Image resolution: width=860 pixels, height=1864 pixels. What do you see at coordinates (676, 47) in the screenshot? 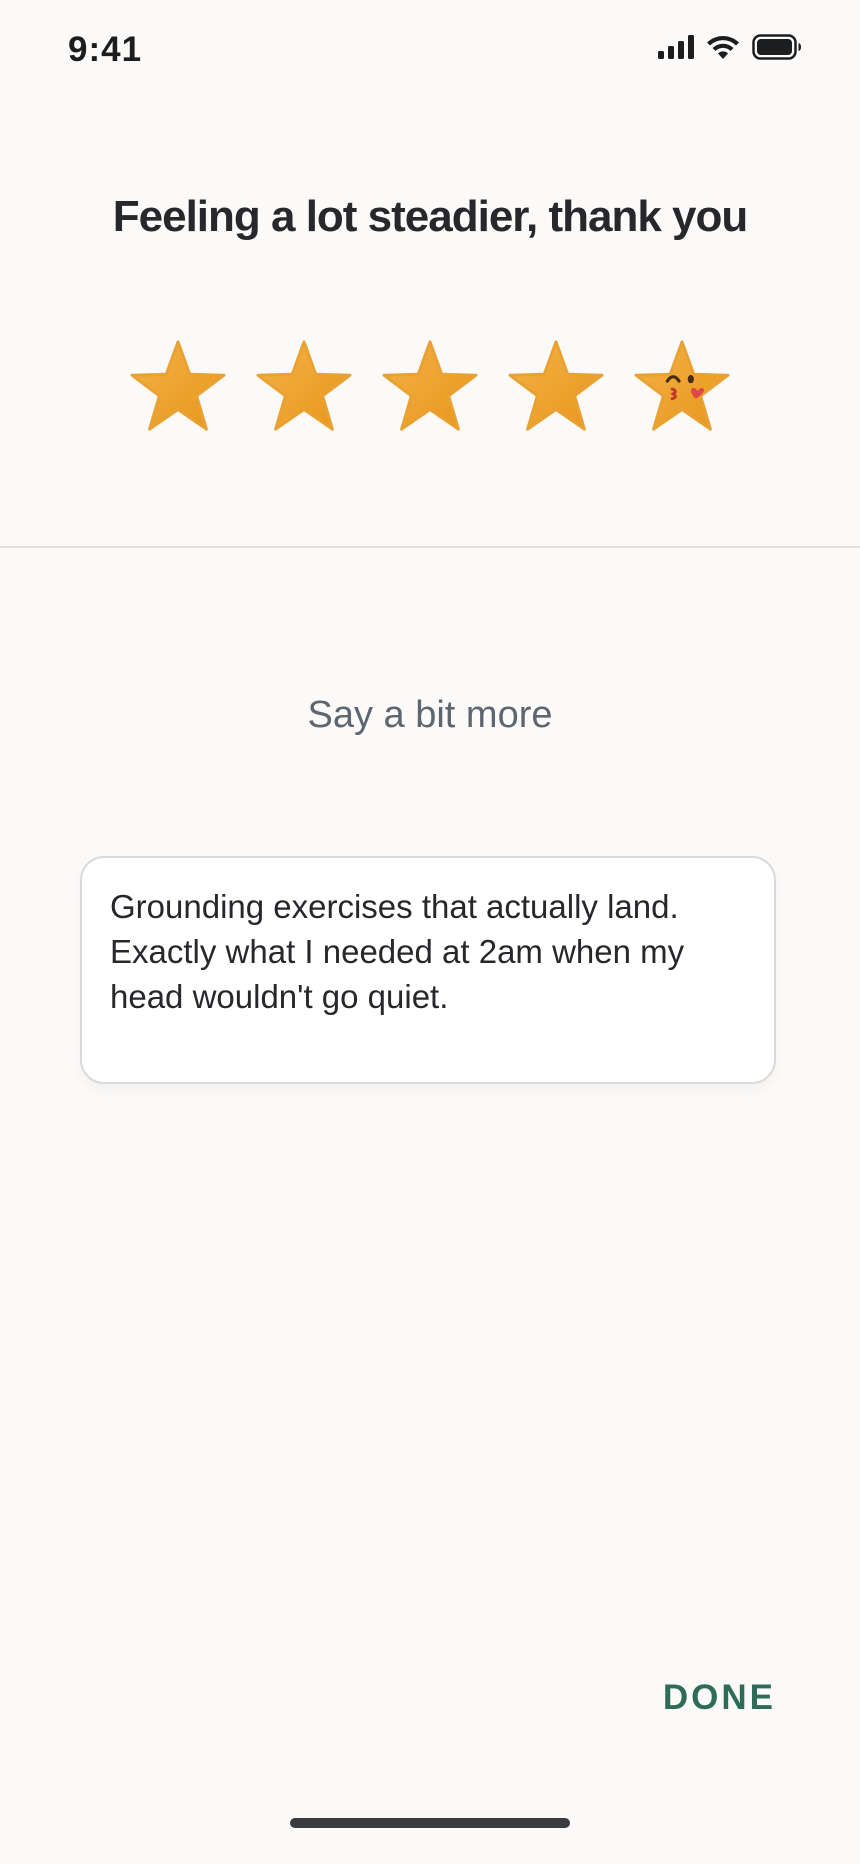
I see `signal-icon` at bounding box center [676, 47].